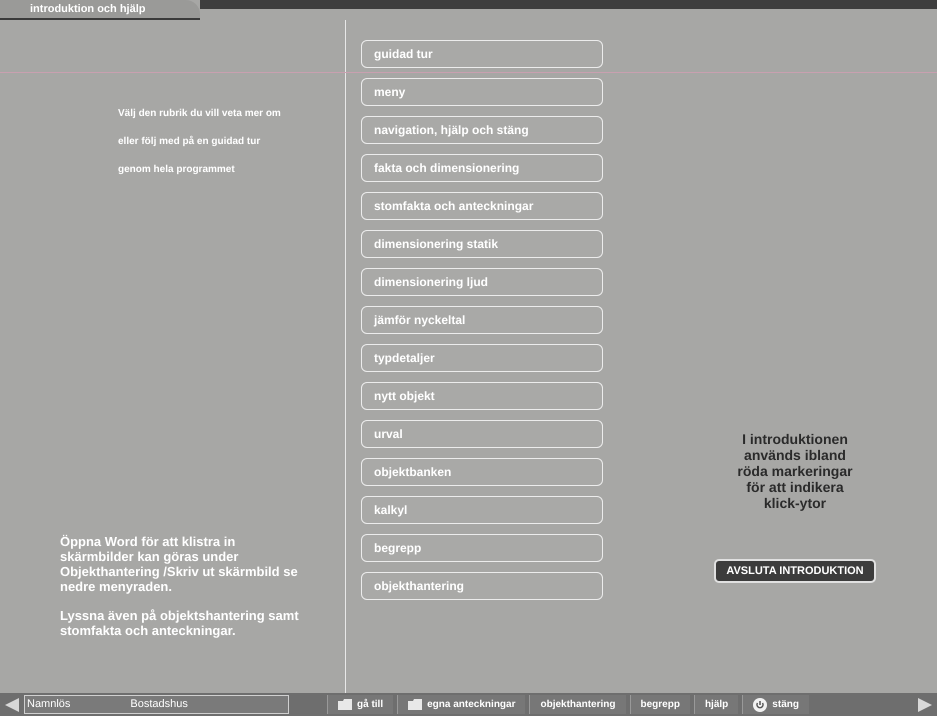 The image size is (937, 716). What do you see at coordinates (180, 623) in the screenshot?
I see `note-text: Lyssna även på objektshantering samt stomfakta och anteckningar.` at bounding box center [180, 623].